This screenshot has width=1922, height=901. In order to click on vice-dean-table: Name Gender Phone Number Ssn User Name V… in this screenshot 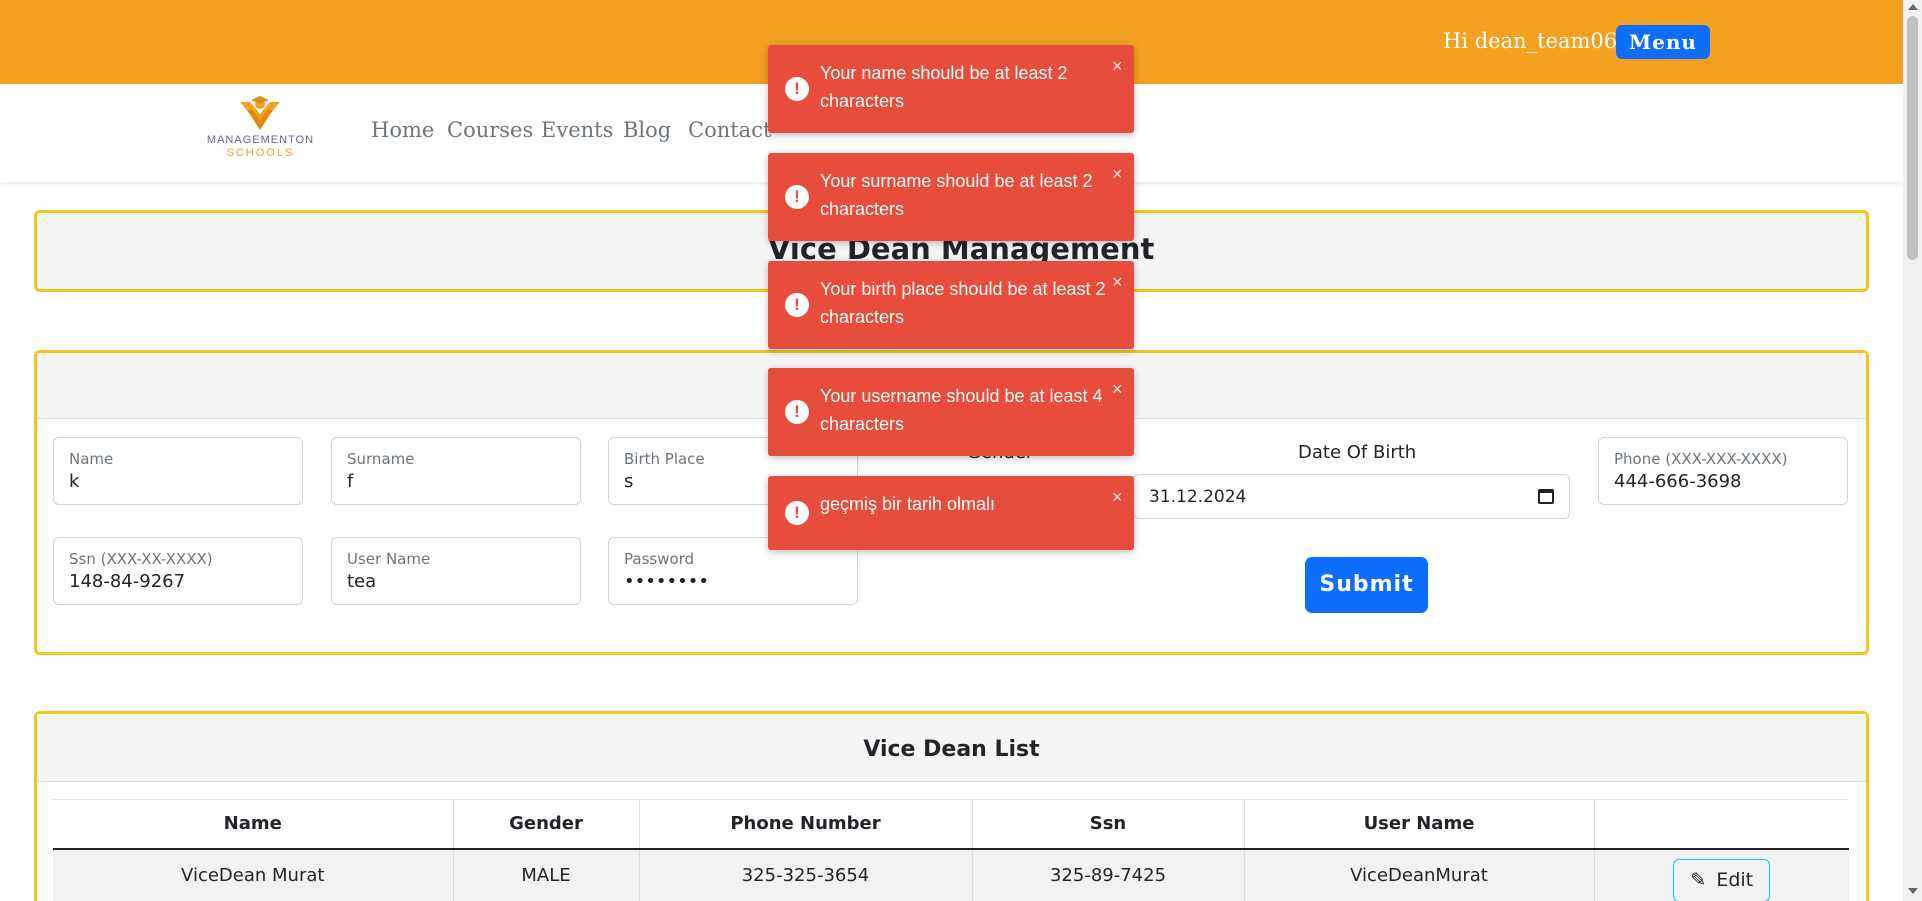, I will do `click(951, 850)`.